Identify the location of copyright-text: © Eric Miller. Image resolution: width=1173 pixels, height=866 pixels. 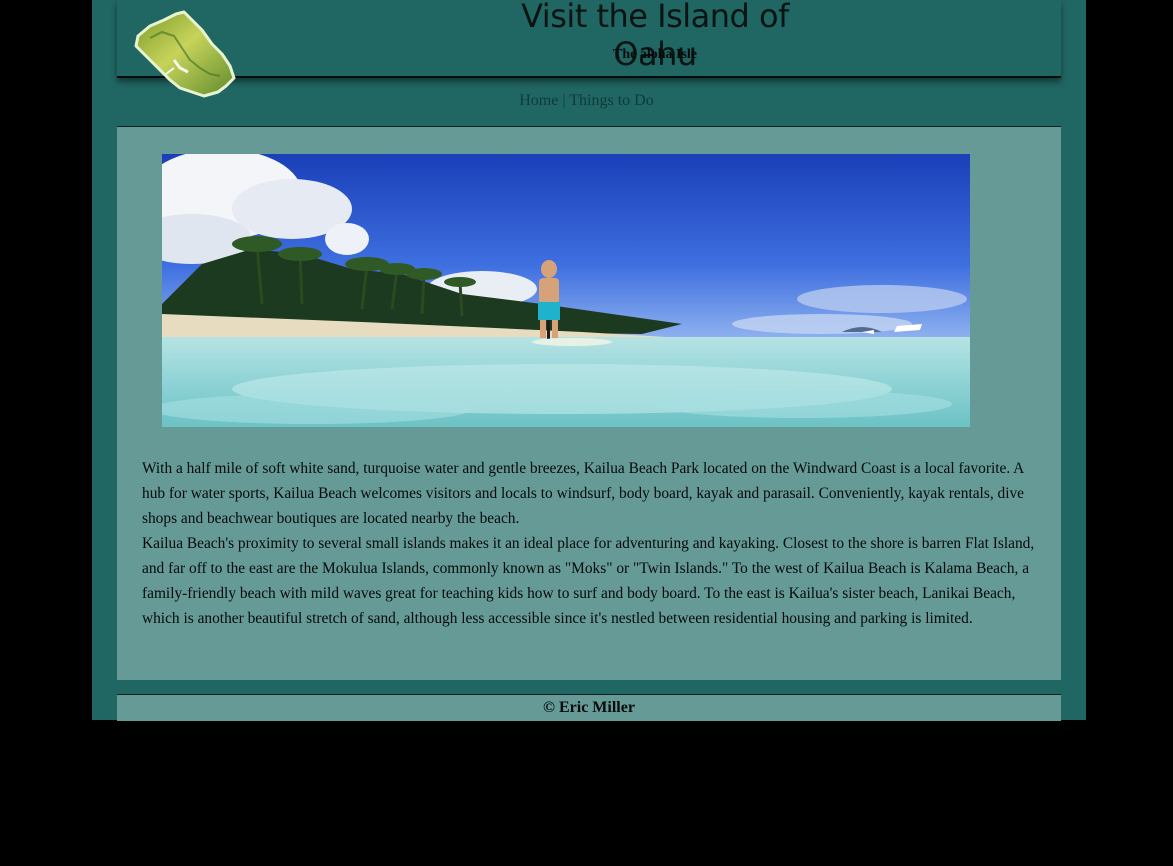
(589, 707).